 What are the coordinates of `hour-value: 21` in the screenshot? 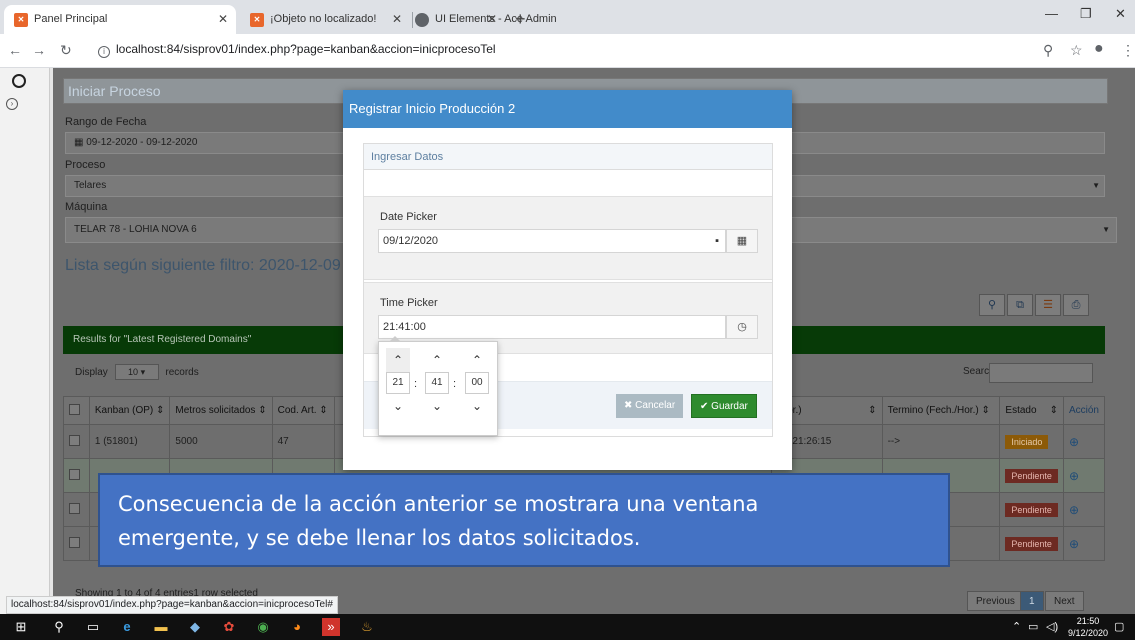 It's located at (398, 383).